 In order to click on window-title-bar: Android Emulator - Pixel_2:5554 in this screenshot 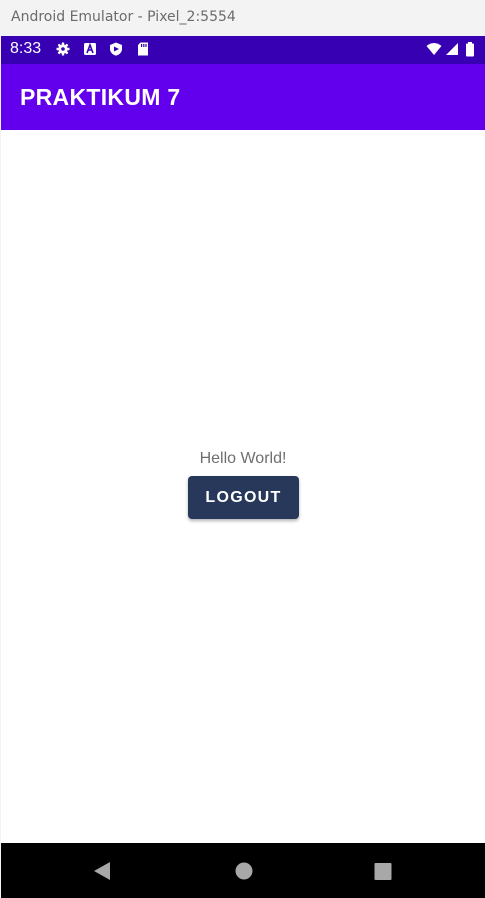, I will do `click(242, 18)`.